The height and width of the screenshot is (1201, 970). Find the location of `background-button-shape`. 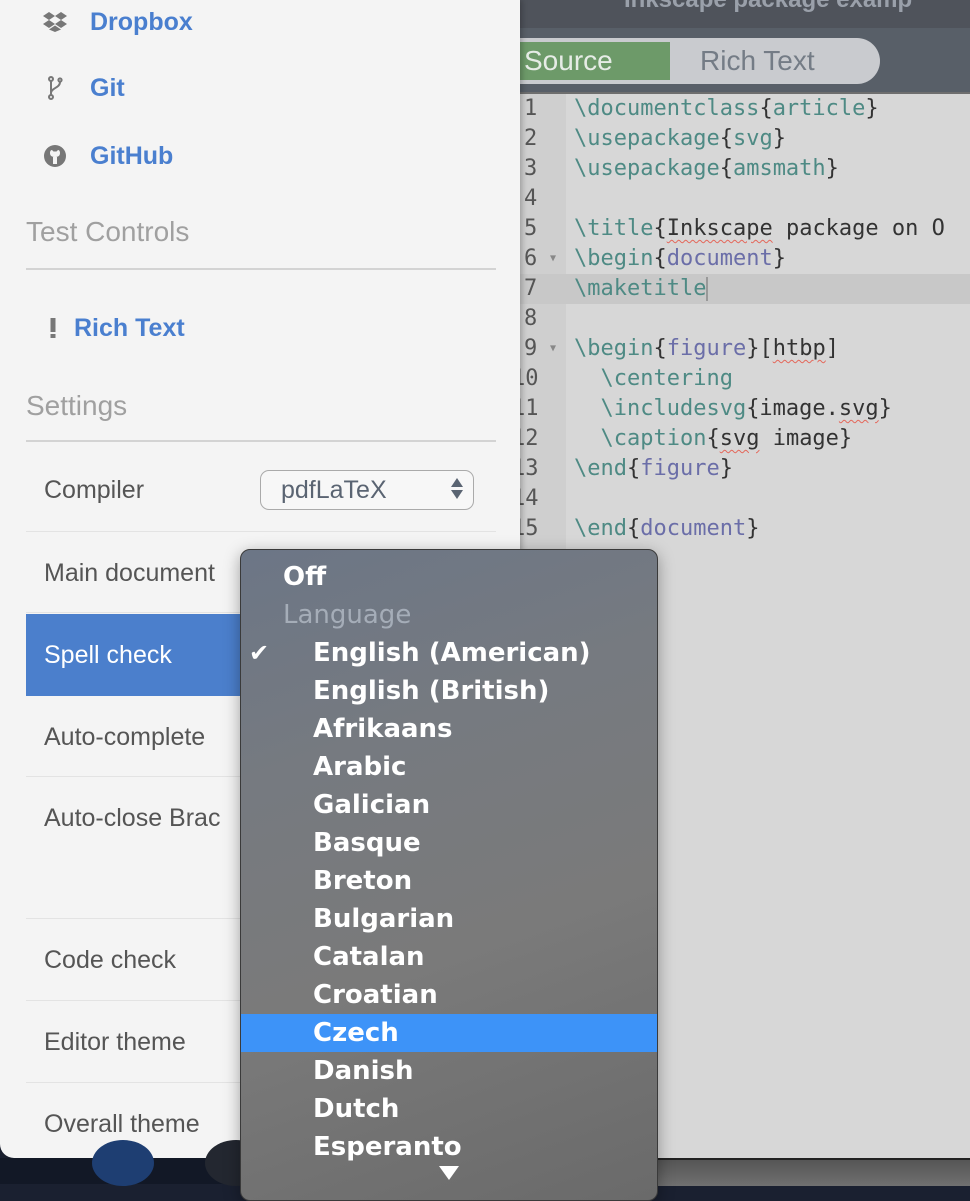

background-button-shape is located at coordinates (123, 1163).